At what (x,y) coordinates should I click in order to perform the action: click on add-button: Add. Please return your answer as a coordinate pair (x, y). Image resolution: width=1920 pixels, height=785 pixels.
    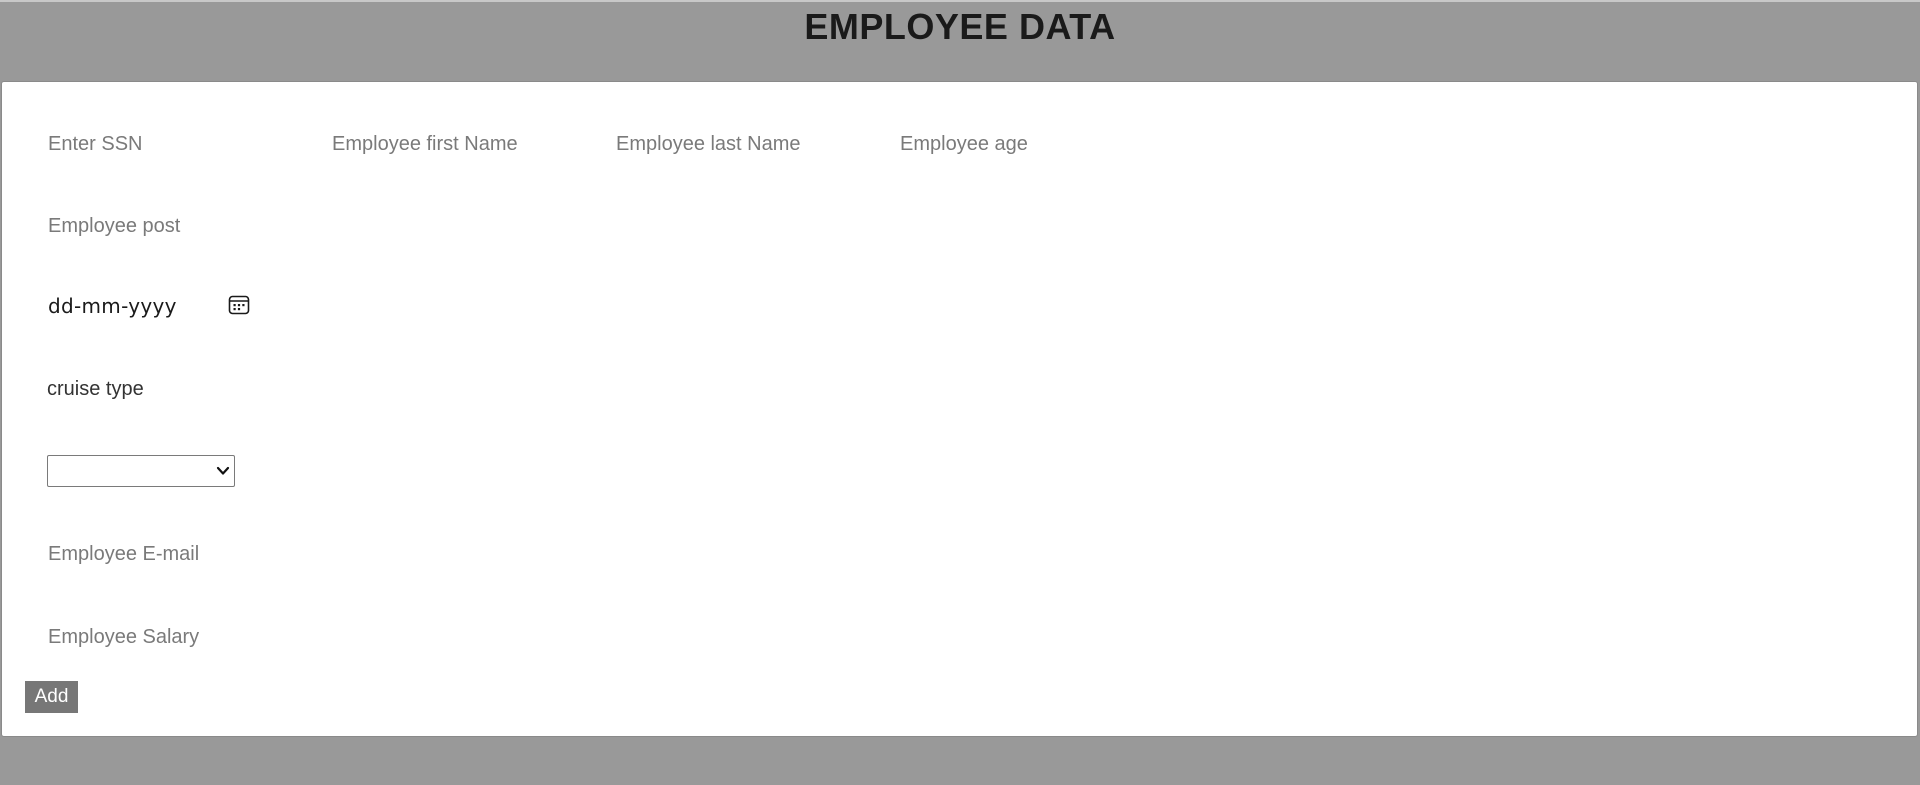
    Looking at the image, I should click on (51, 697).